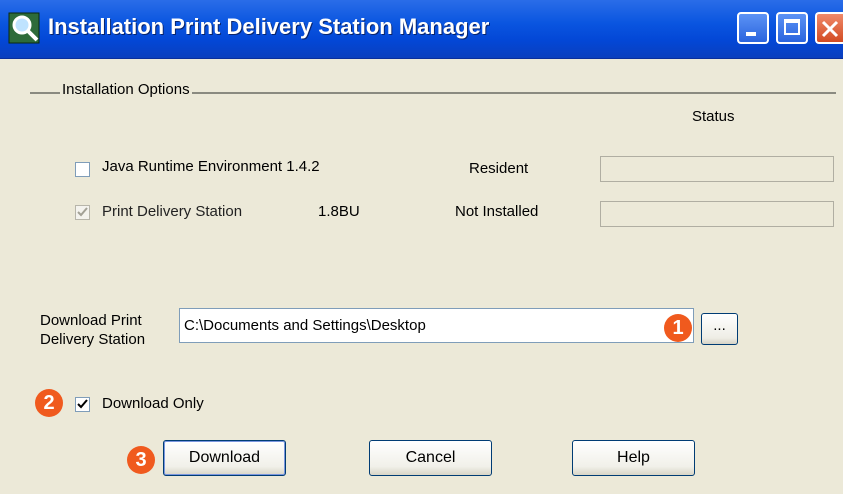  What do you see at coordinates (633, 458) in the screenshot?
I see `help-button: Help` at bounding box center [633, 458].